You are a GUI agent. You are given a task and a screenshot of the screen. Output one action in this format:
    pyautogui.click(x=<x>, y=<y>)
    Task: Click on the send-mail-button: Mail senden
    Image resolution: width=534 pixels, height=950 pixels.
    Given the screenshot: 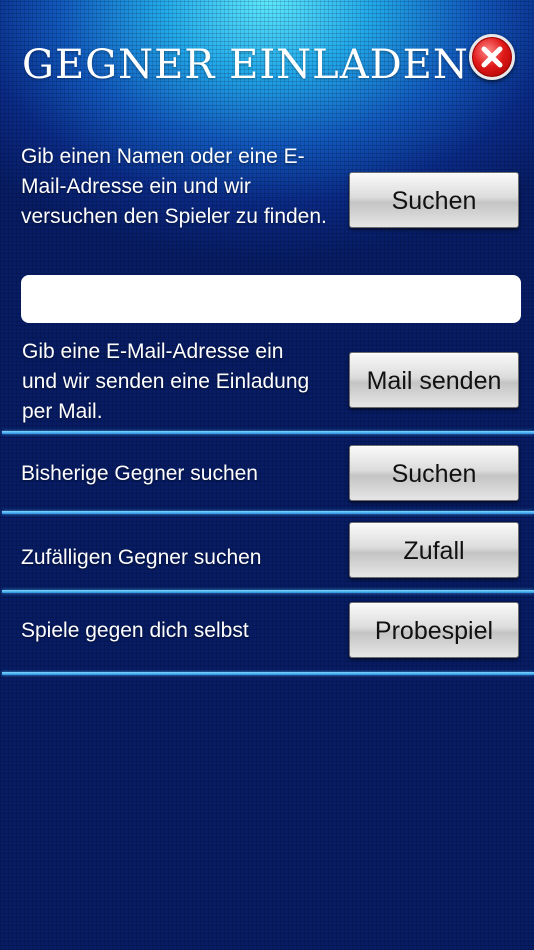 What is the action you would take?
    pyautogui.click(x=434, y=380)
    